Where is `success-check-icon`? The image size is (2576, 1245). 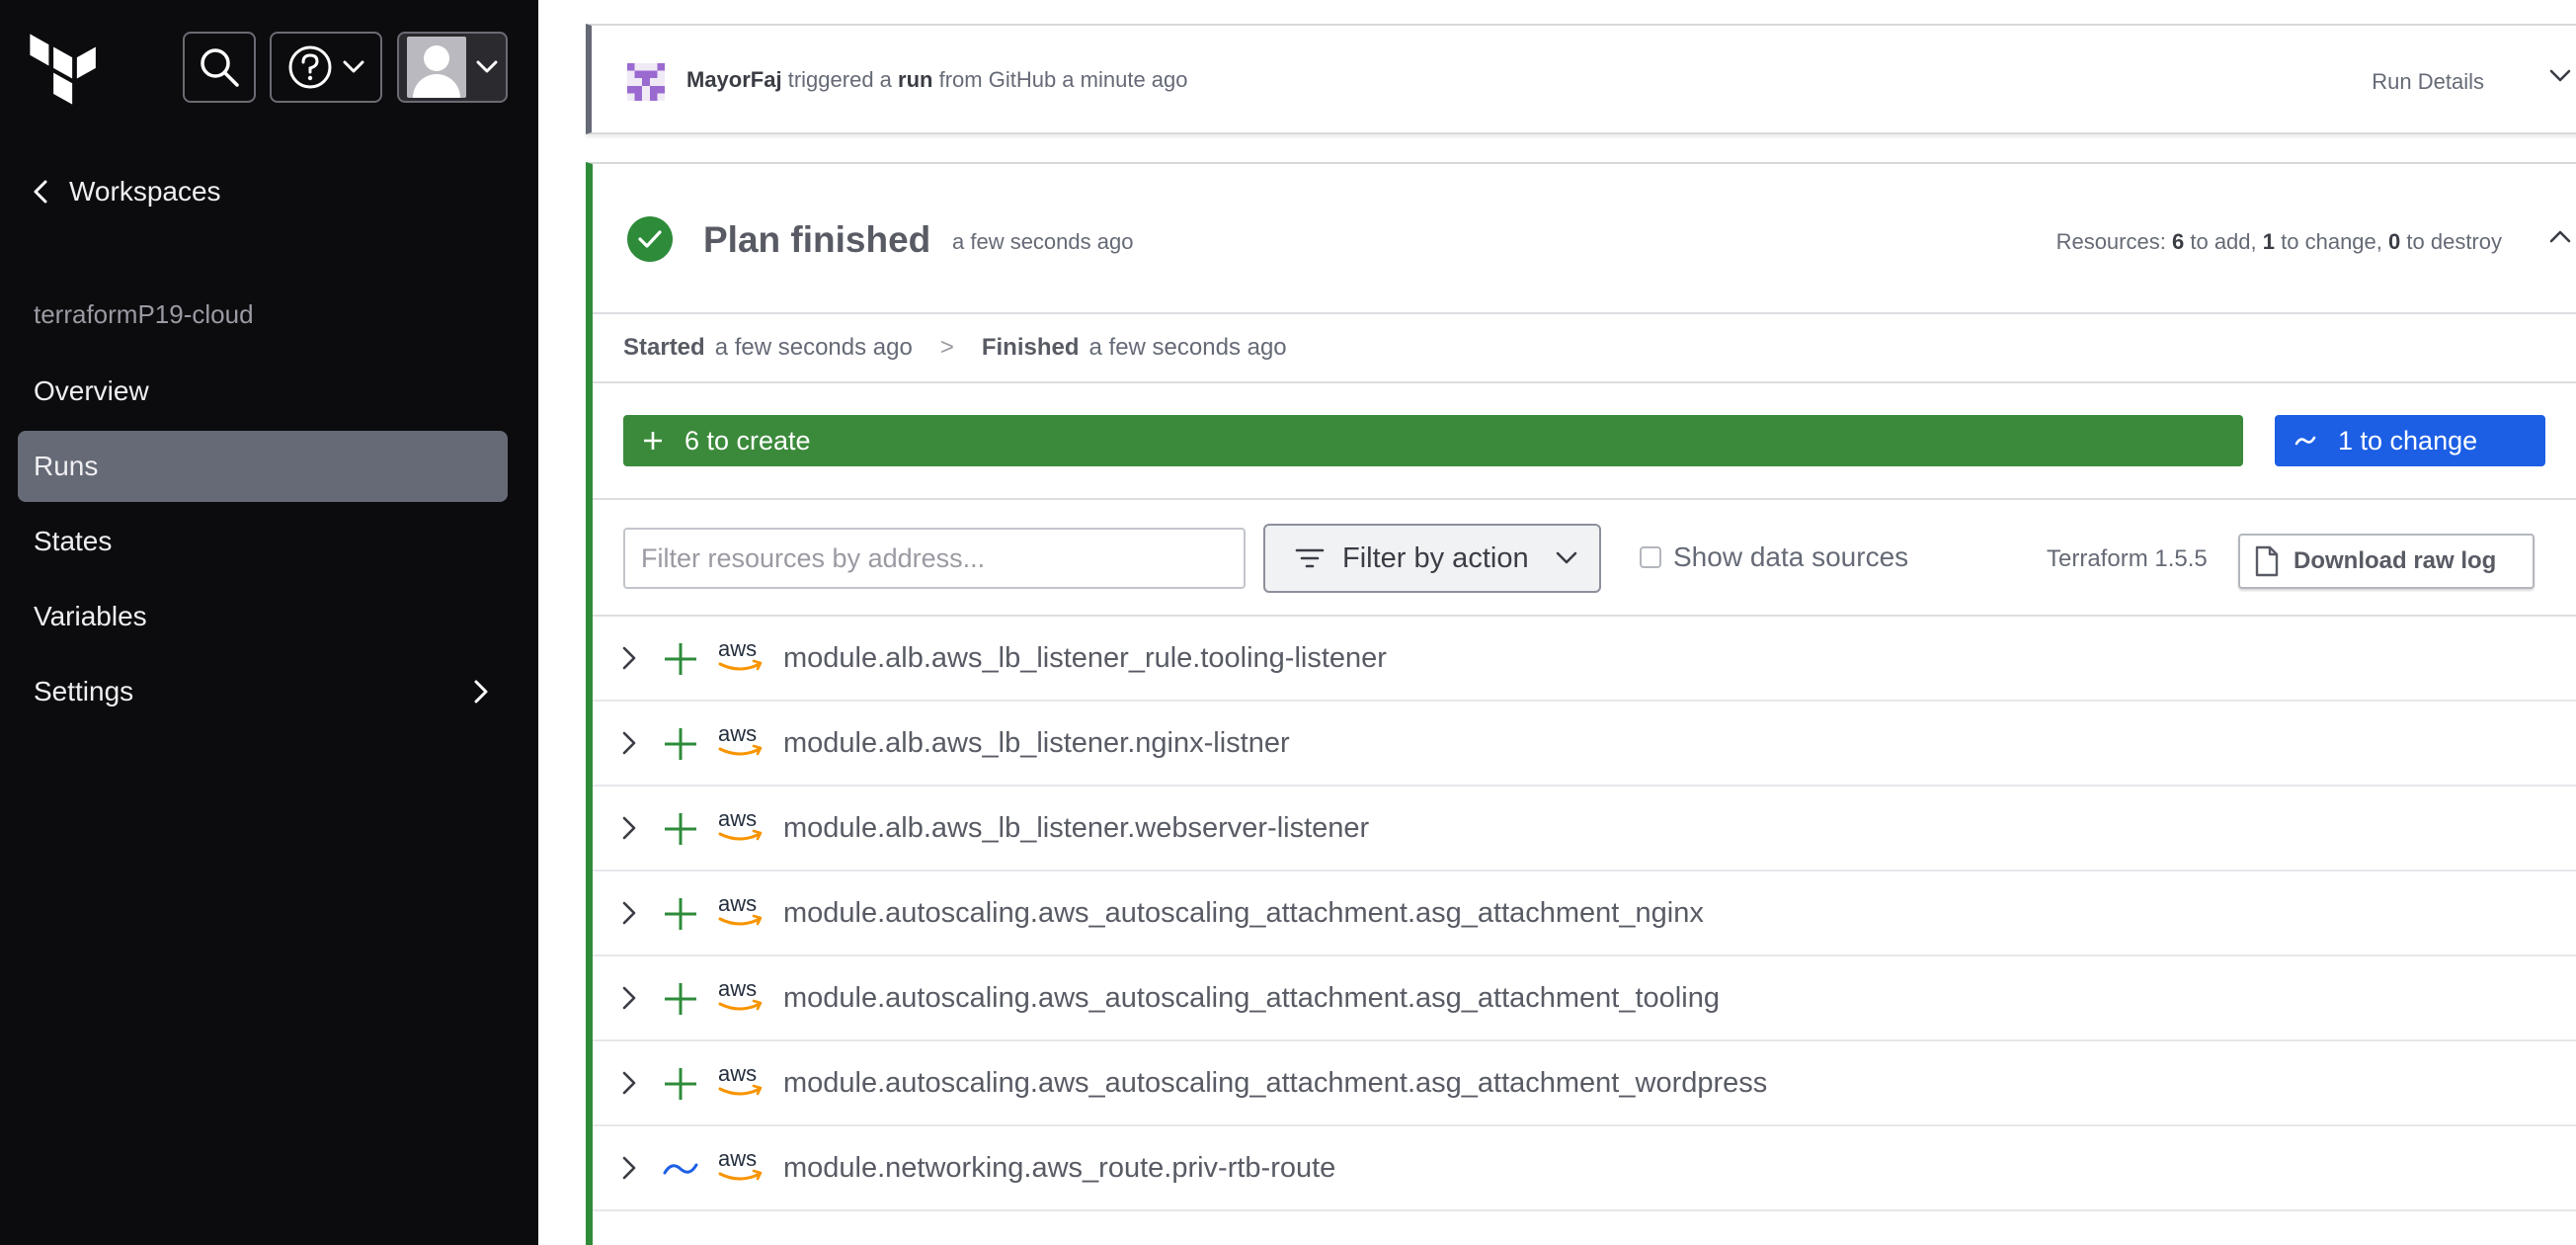
success-check-icon is located at coordinates (650, 239).